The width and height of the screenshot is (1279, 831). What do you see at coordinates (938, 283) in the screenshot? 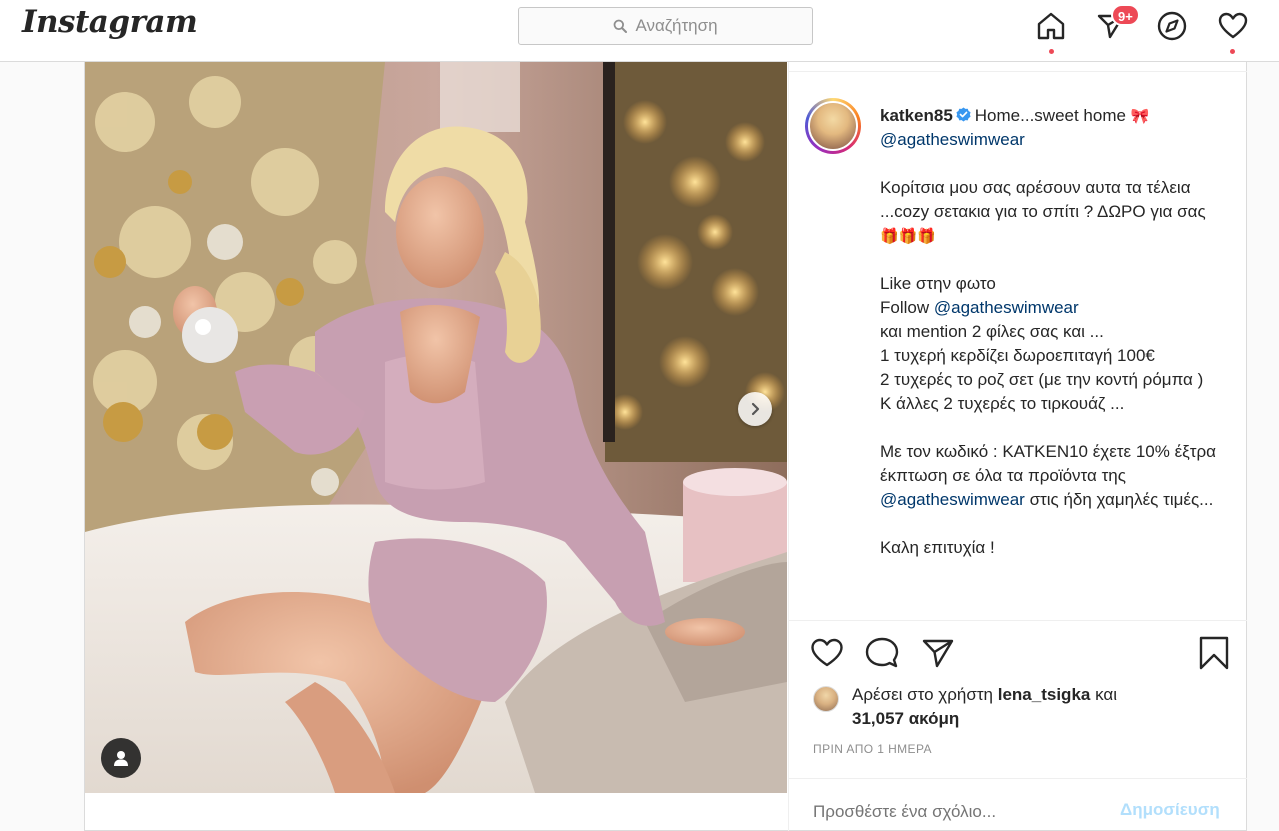
I see `caption-like-line: Like στην φωτο` at bounding box center [938, 283].